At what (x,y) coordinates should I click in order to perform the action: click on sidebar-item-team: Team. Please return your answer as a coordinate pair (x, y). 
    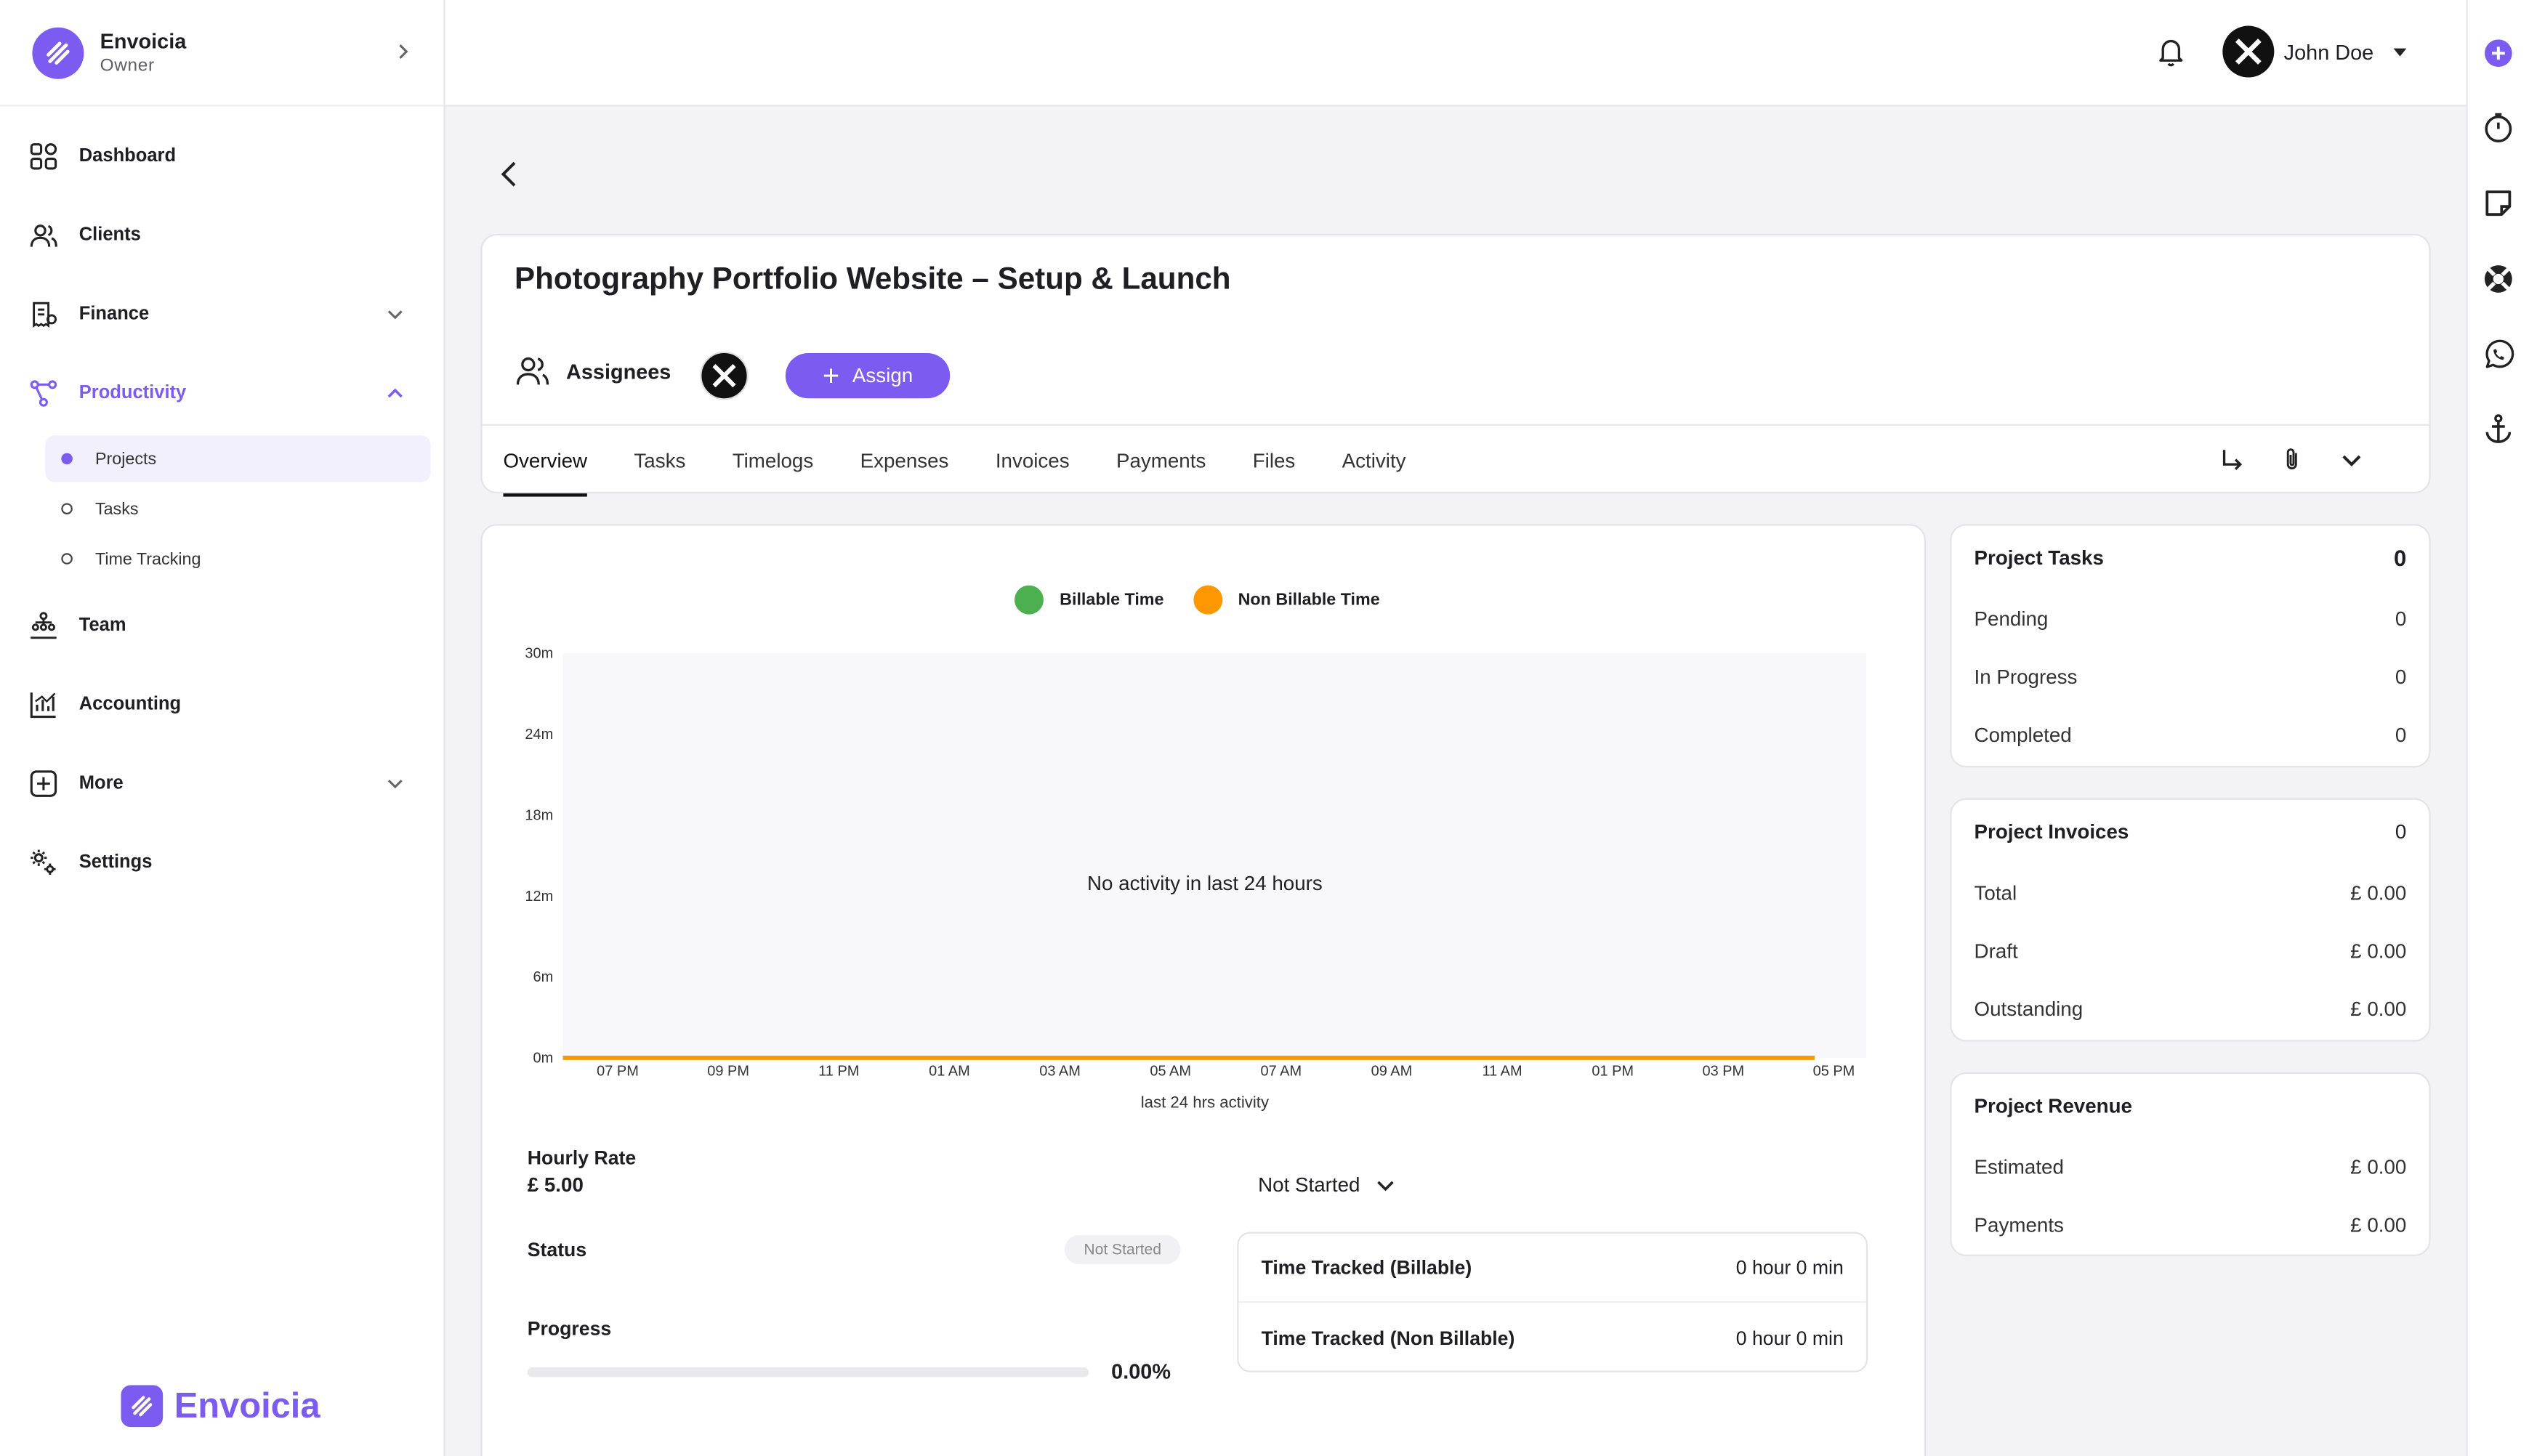
    Looking at the image, I should click on (221, 625).